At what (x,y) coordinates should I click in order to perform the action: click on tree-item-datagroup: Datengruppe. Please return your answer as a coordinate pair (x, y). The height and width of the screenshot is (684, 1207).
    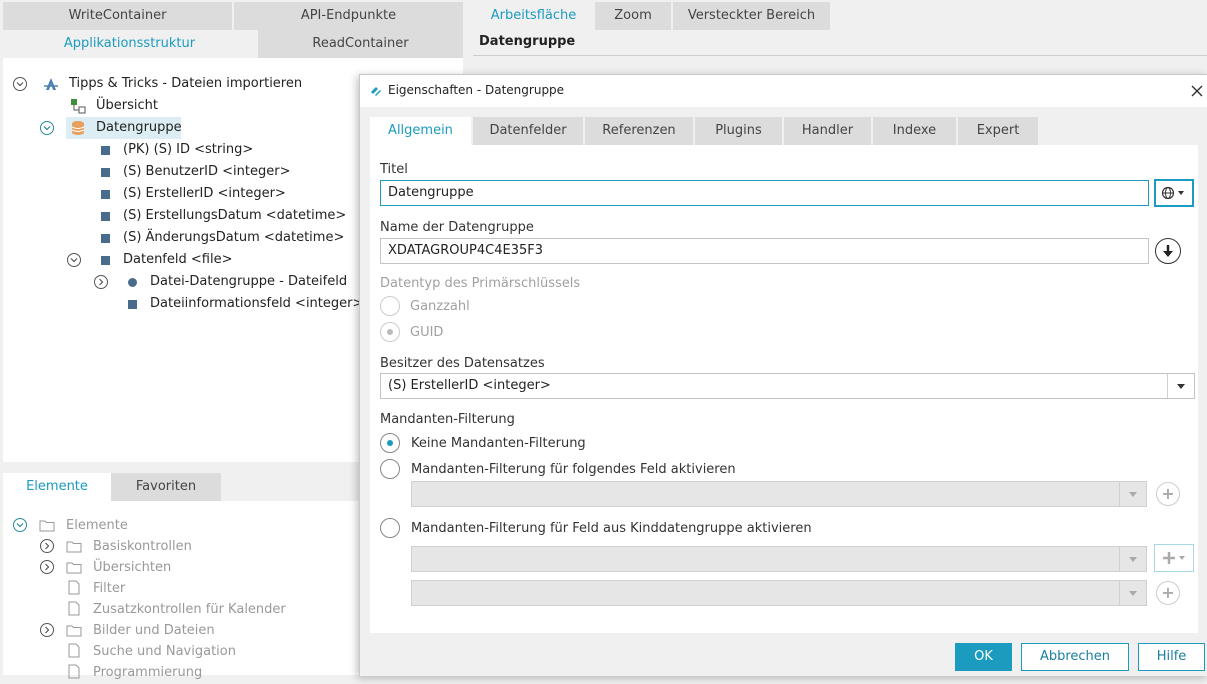
    Looking at the image, I should click on (139, 128).